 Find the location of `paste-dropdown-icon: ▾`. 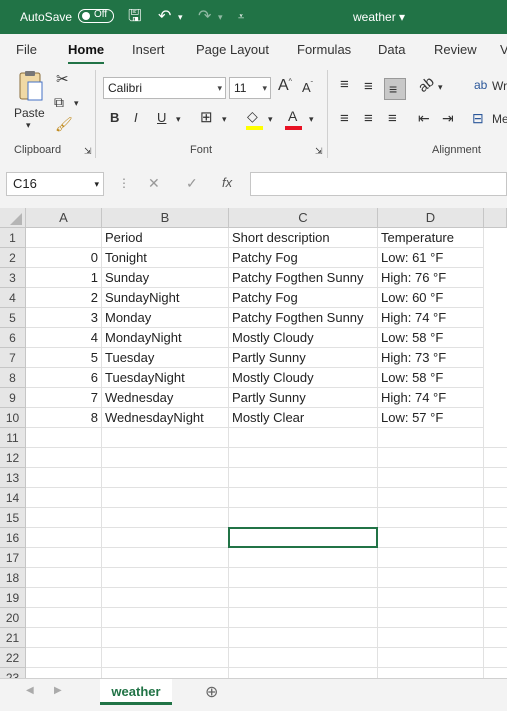

paste-dropdown-icon: ▾ is located at coordinates (28, 125).